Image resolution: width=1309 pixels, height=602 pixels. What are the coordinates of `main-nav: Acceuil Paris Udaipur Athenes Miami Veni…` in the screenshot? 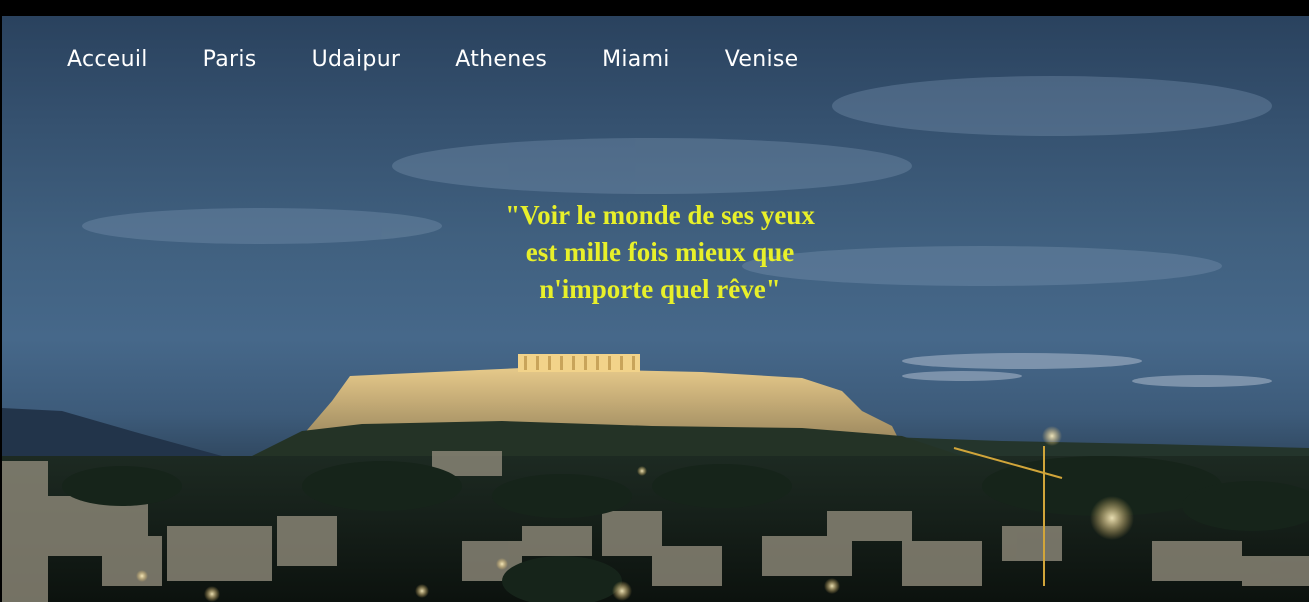 It's located at (460, 60).